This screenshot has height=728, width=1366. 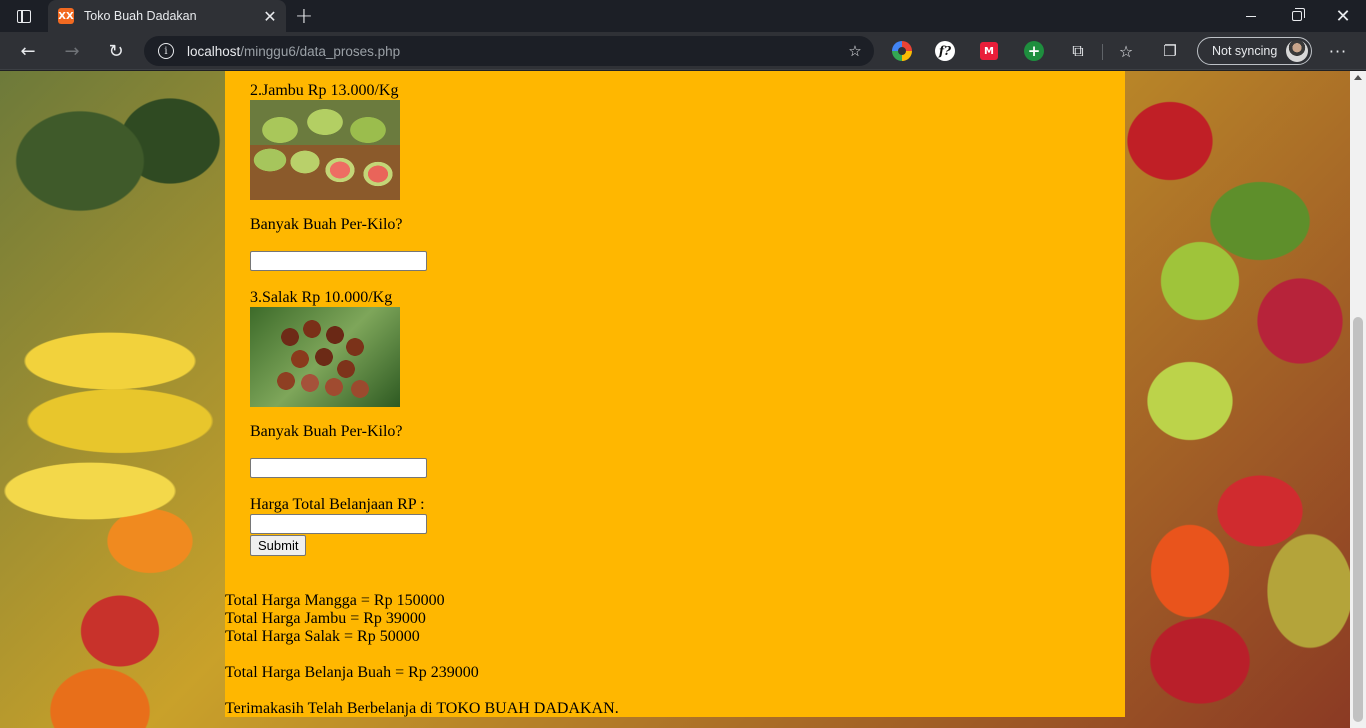 What do you see at coordinates (683, 16) in the screenshot?
I see `title-bar: XX Toko Buah Dadakan ✕ + ✕` at bounding box center [683, 16].